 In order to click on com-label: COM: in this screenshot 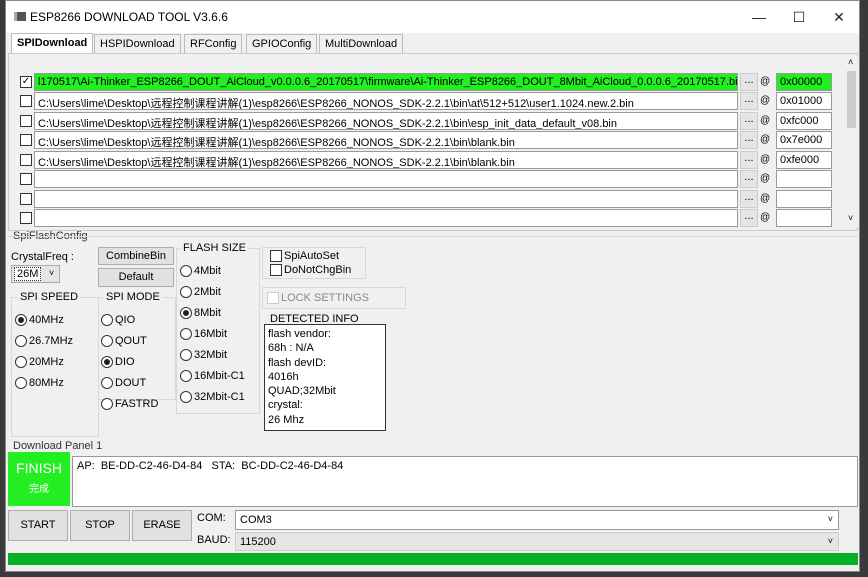, I will do `click(211, 518)`.